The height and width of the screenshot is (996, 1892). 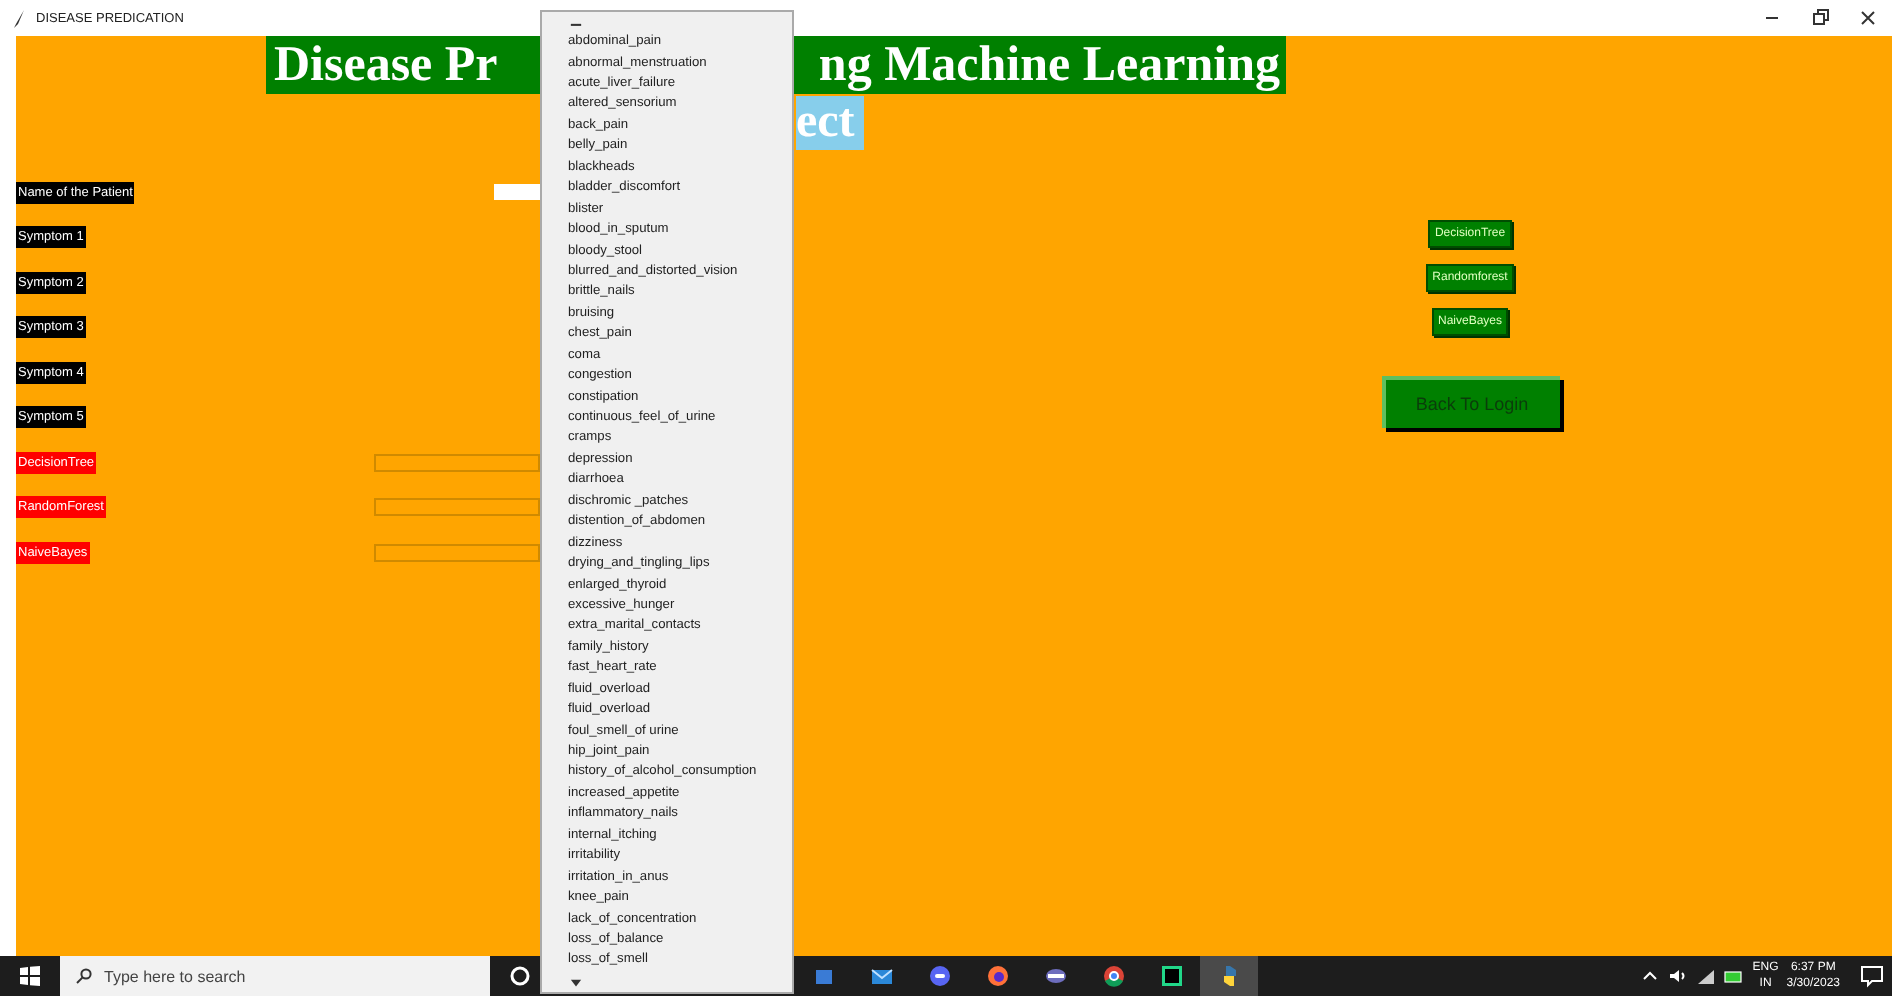 What do you see at coordinates (1049, 65) in the screenshot?
I see `heading-text: ng Machine Learning` at bounding box center [1049, 65].